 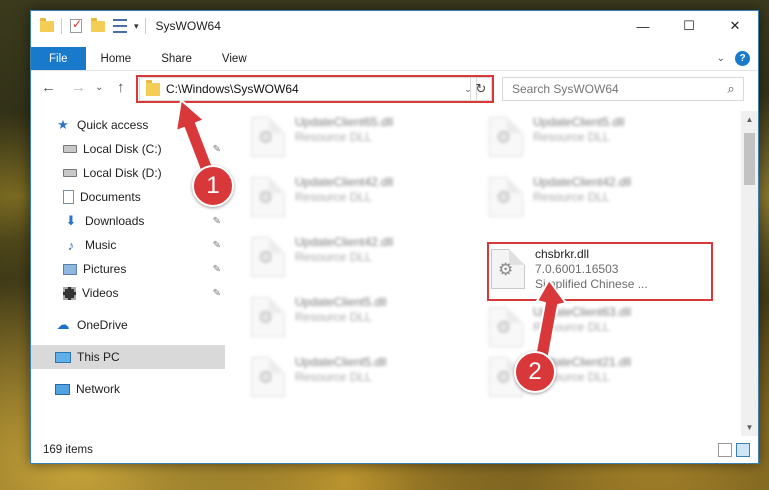 What do you see at coordinates (176, 58) in the screenshot?
I see `tab-share: Share` at bounding box center [176, 58].